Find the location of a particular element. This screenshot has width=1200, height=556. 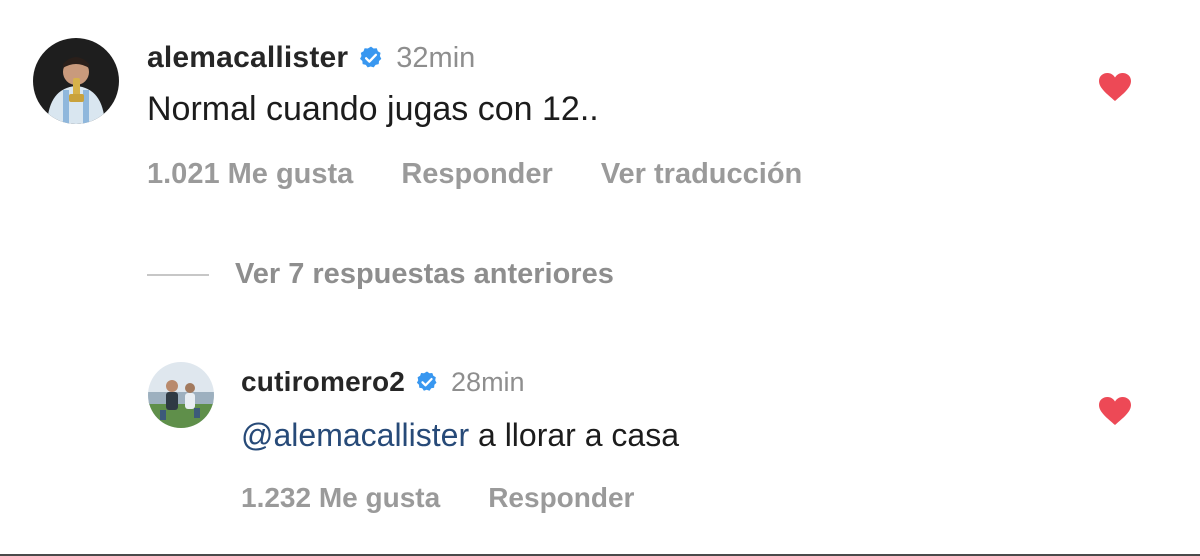

reply-text-body: a llorar a casa is located at coordinates (574, 435).